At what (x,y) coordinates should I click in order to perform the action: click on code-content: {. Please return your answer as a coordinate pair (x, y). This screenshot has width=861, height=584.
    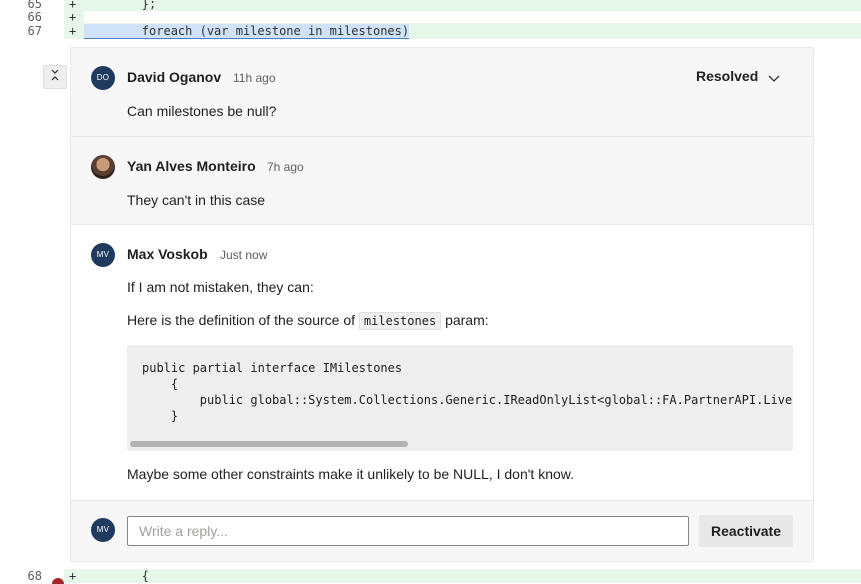
    Looking at the image, I should click on (472, 576).